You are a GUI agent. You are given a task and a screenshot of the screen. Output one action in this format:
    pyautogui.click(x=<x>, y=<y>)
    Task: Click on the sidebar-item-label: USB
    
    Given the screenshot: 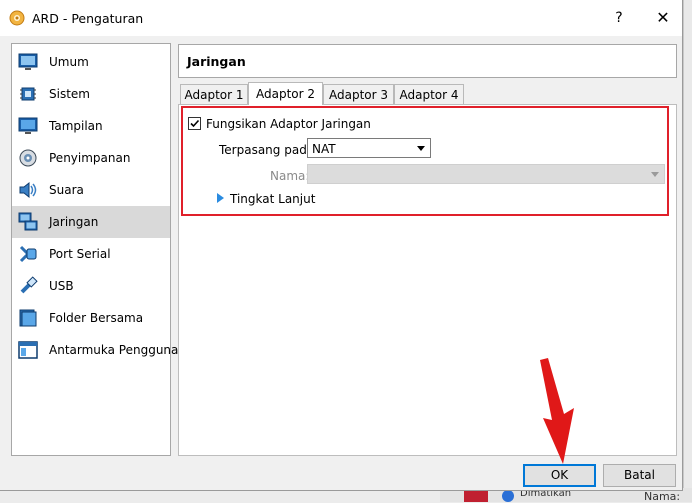 What is the action you would take?
    pyautogui.click(x=61, y=286)
    